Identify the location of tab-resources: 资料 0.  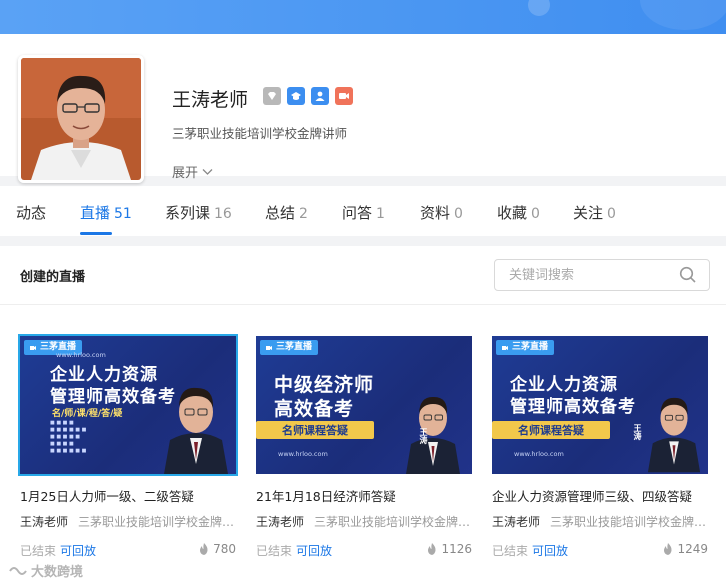
(441, 212).